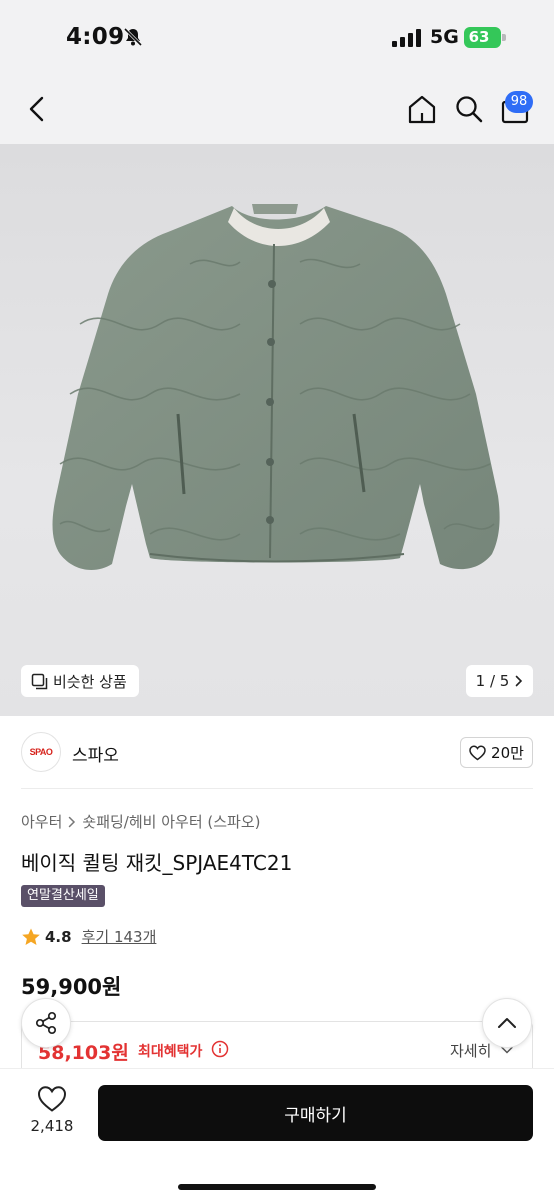 The image size is (554, 1200). What do you see at coordinates (469, 109) in the screenshot?
I see `search-icon` at bounding box center [469, 109].